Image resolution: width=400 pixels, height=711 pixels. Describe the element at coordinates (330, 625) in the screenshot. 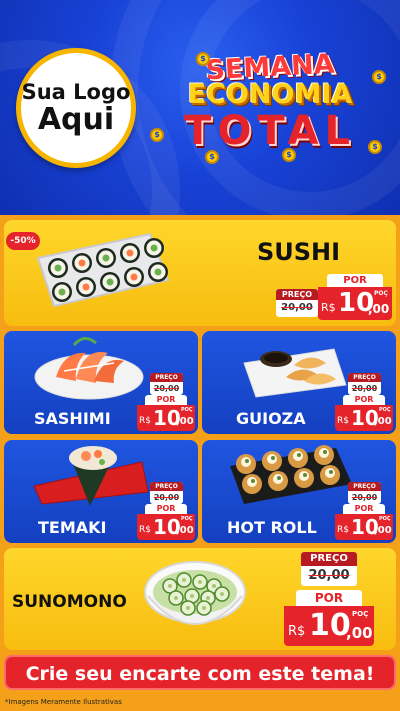

I see `new-price-integer: 10` at that location.